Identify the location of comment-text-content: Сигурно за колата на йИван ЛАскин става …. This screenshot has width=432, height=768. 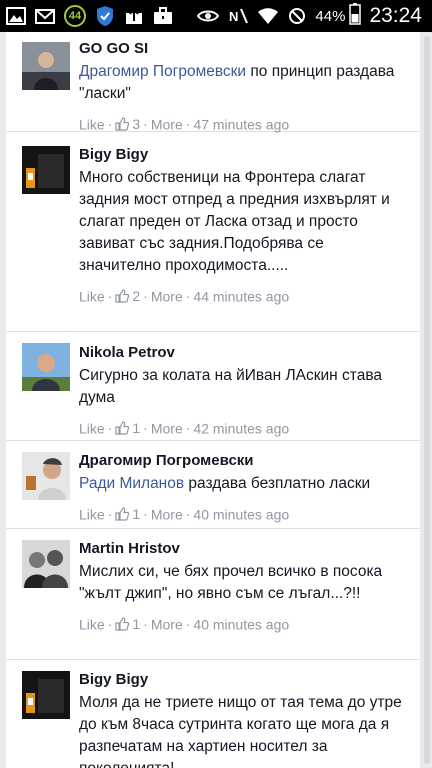
(231, 386).